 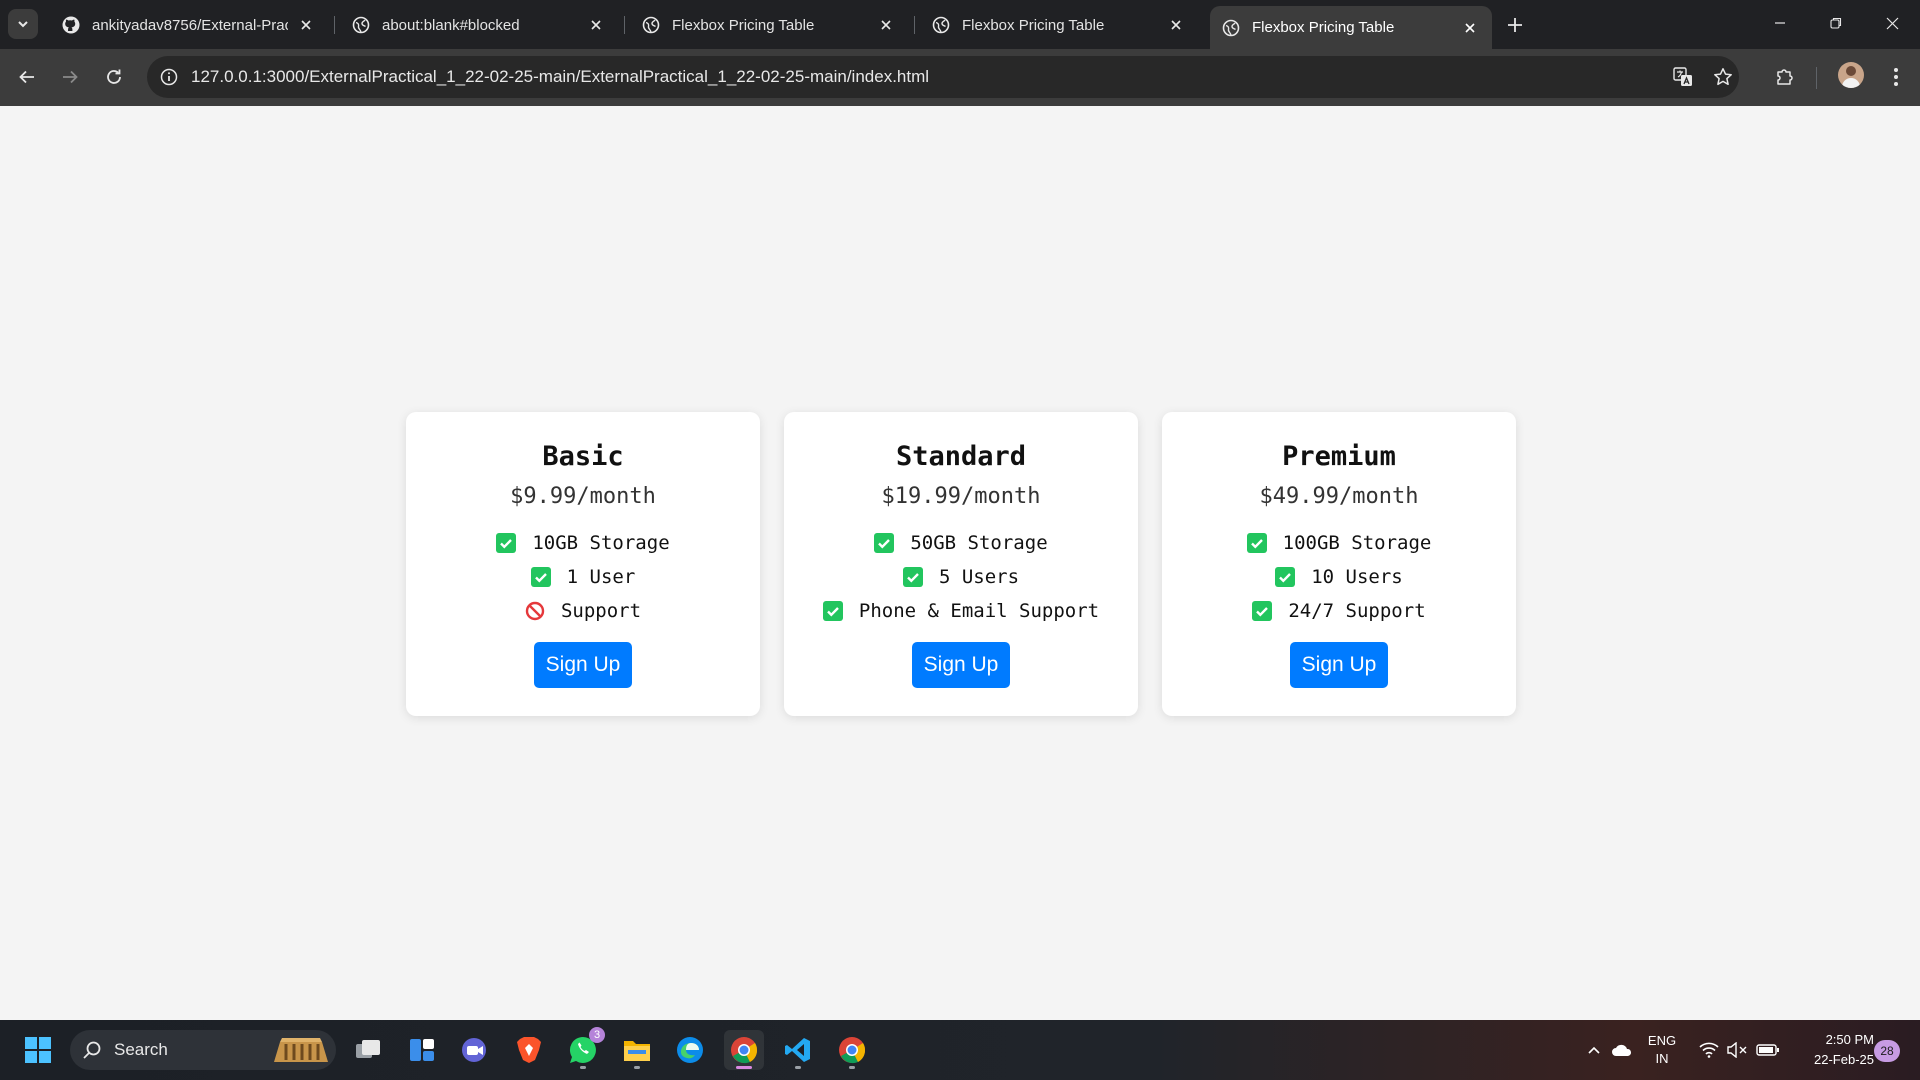 What do you see at coordinates (169, 77) in the screenshot?
I see `site-info-icon` at bounding box center [169, 77].